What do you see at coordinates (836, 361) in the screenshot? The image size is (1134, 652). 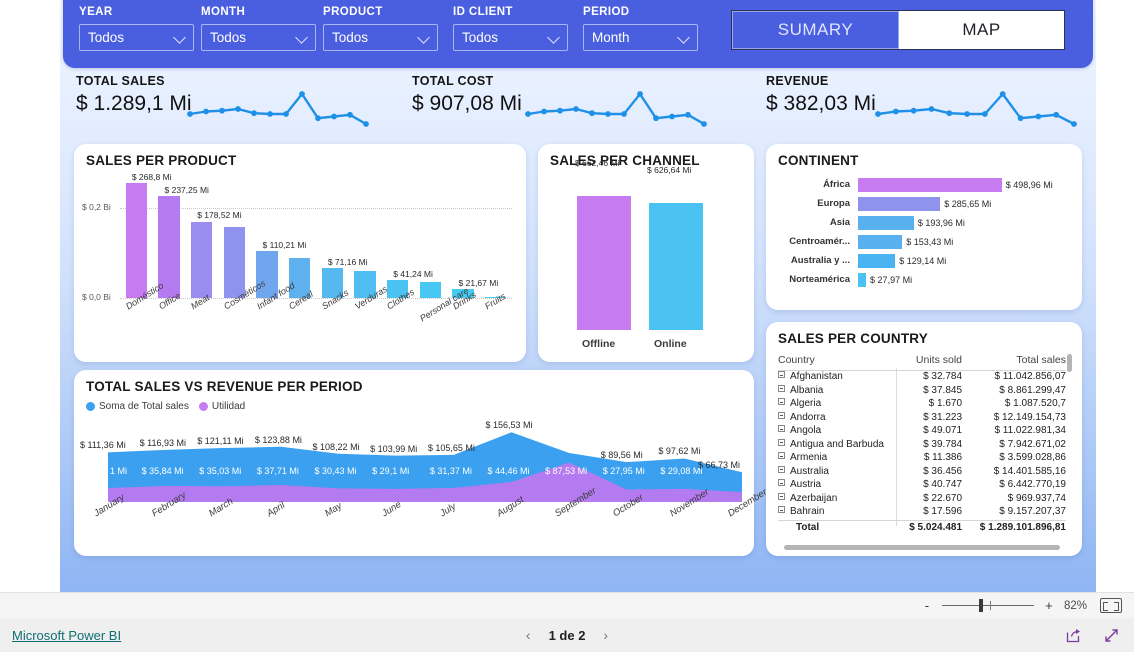 I see `column-header-country: Country` at bounding box center [836, 361].